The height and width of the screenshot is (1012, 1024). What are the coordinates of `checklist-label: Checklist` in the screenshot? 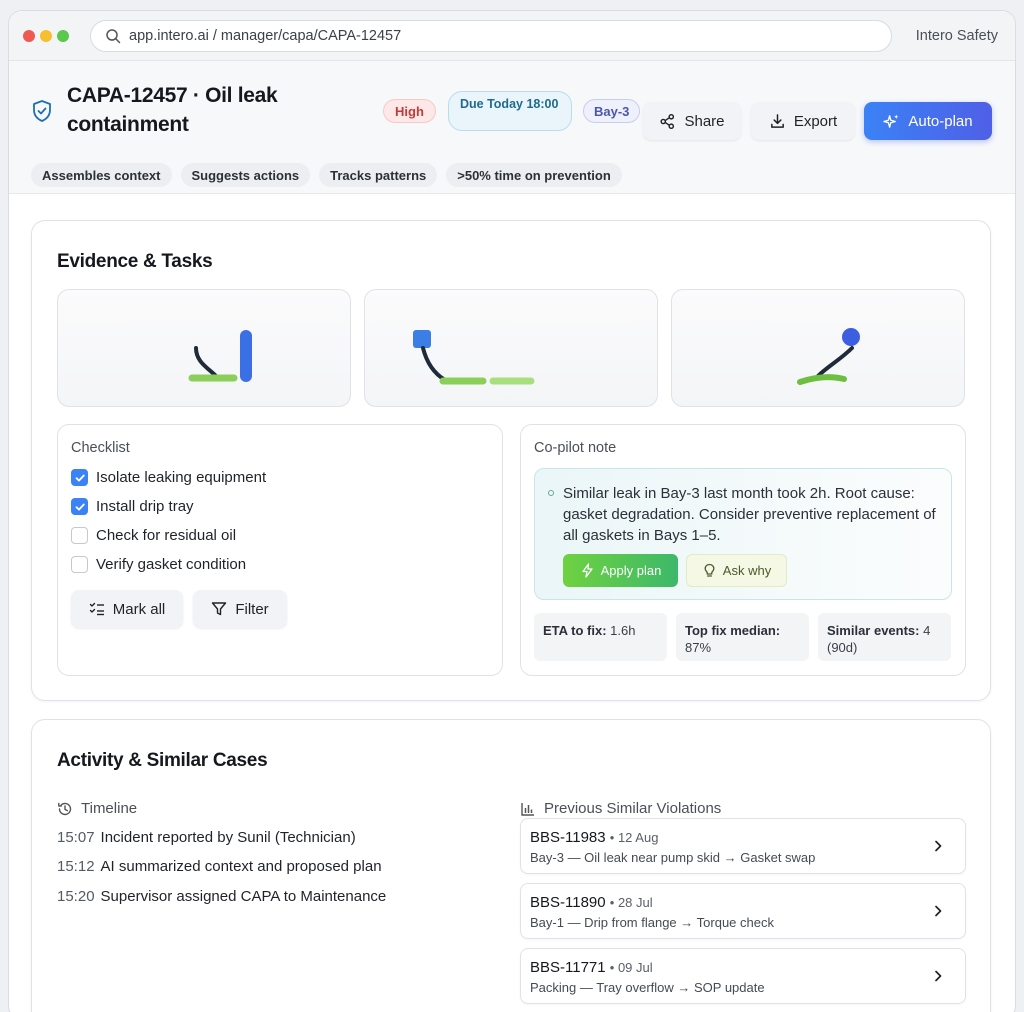 It's located at (100, 448).